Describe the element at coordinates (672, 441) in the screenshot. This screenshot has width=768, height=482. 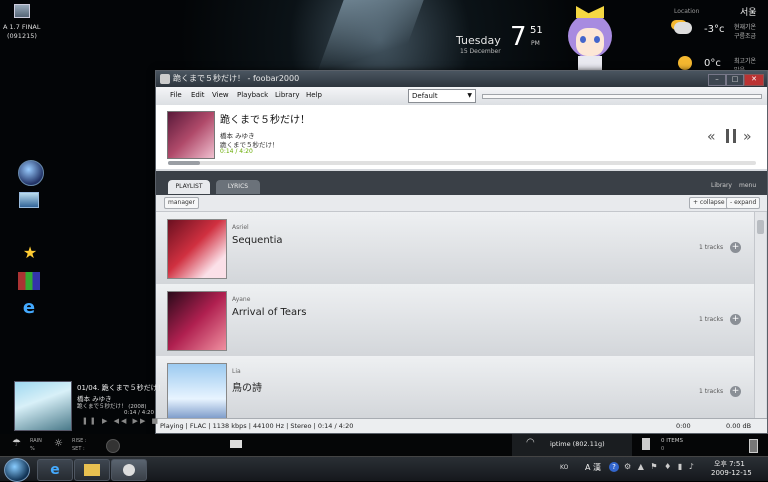
I see `recycle-bin-count: 0 ITEMS` at that location.